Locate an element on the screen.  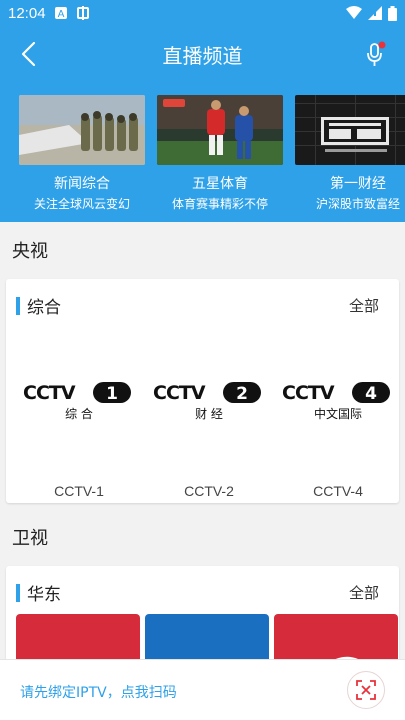
cctv4-logo-caption: 中文国际 is located at coordinates (338, 413).